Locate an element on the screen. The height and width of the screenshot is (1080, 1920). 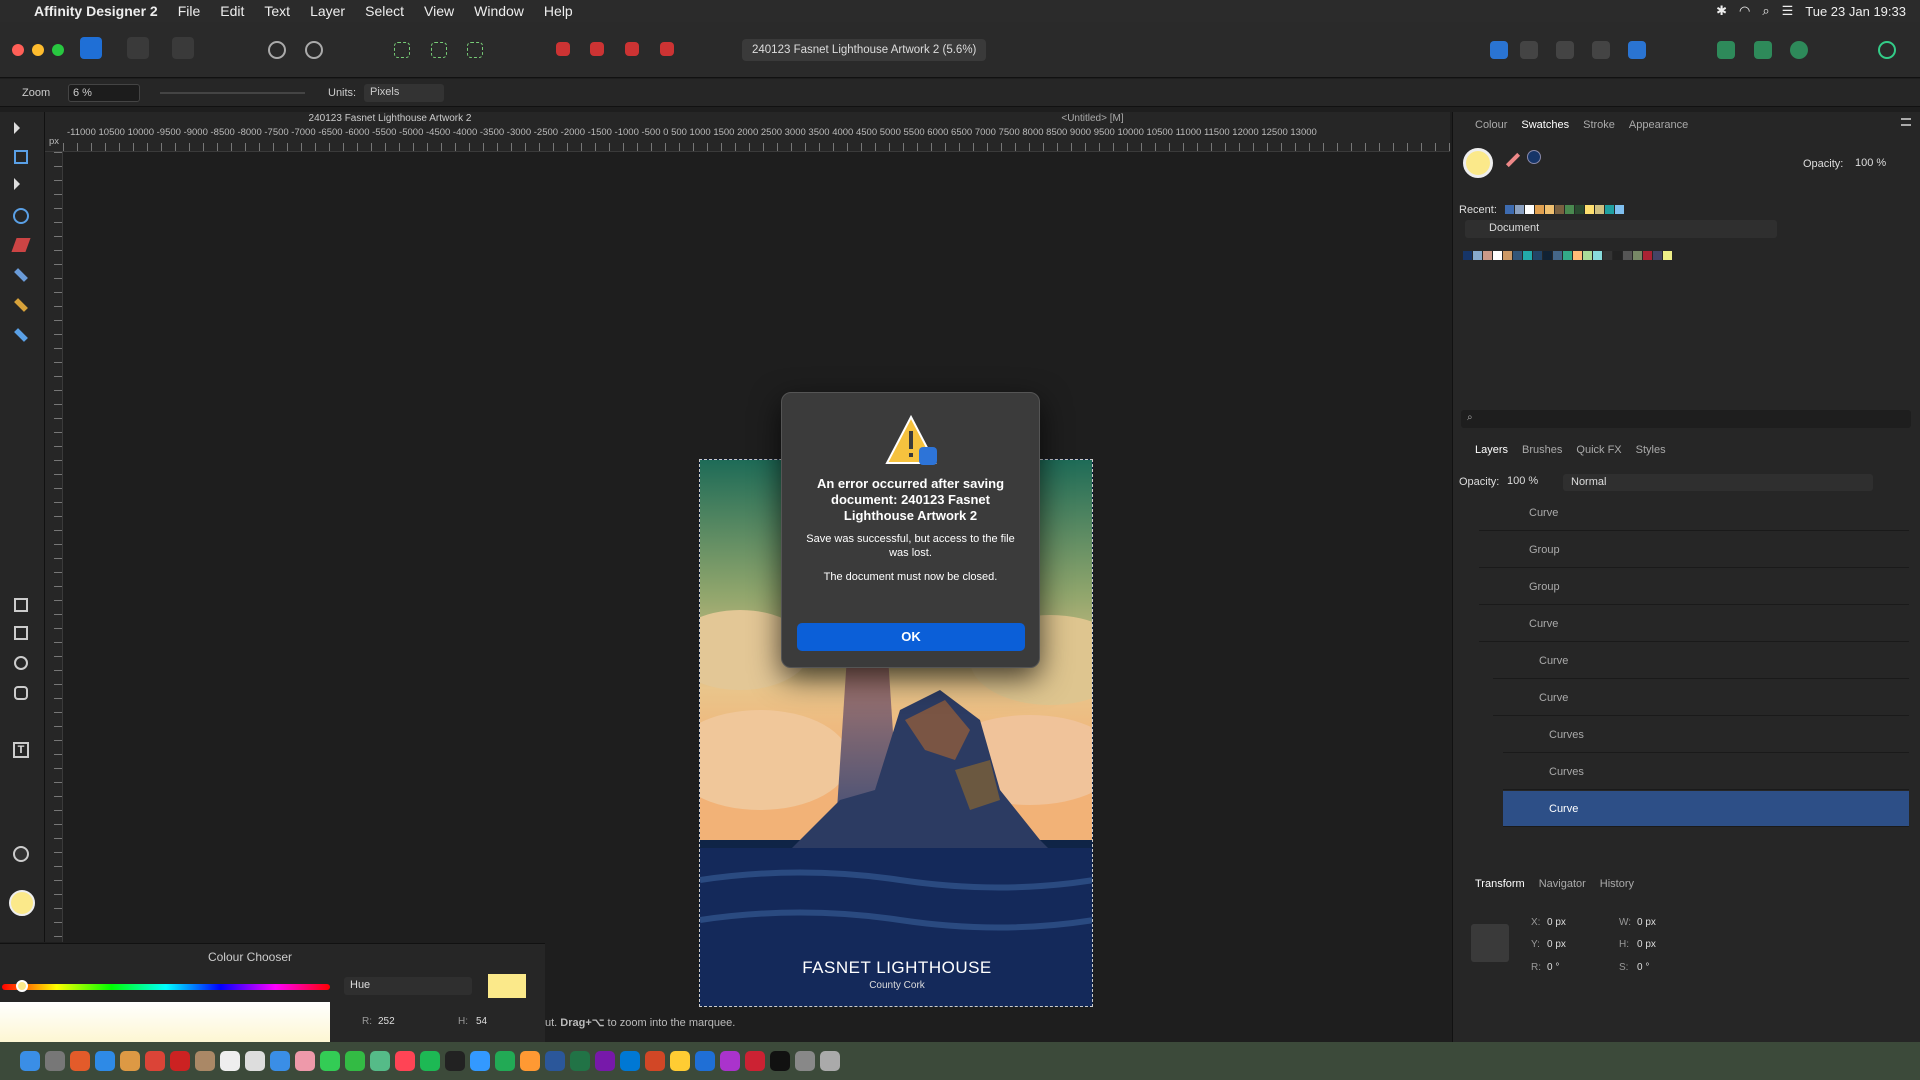
blend-mode-select: Normal is located at coordinates (1718, 482).